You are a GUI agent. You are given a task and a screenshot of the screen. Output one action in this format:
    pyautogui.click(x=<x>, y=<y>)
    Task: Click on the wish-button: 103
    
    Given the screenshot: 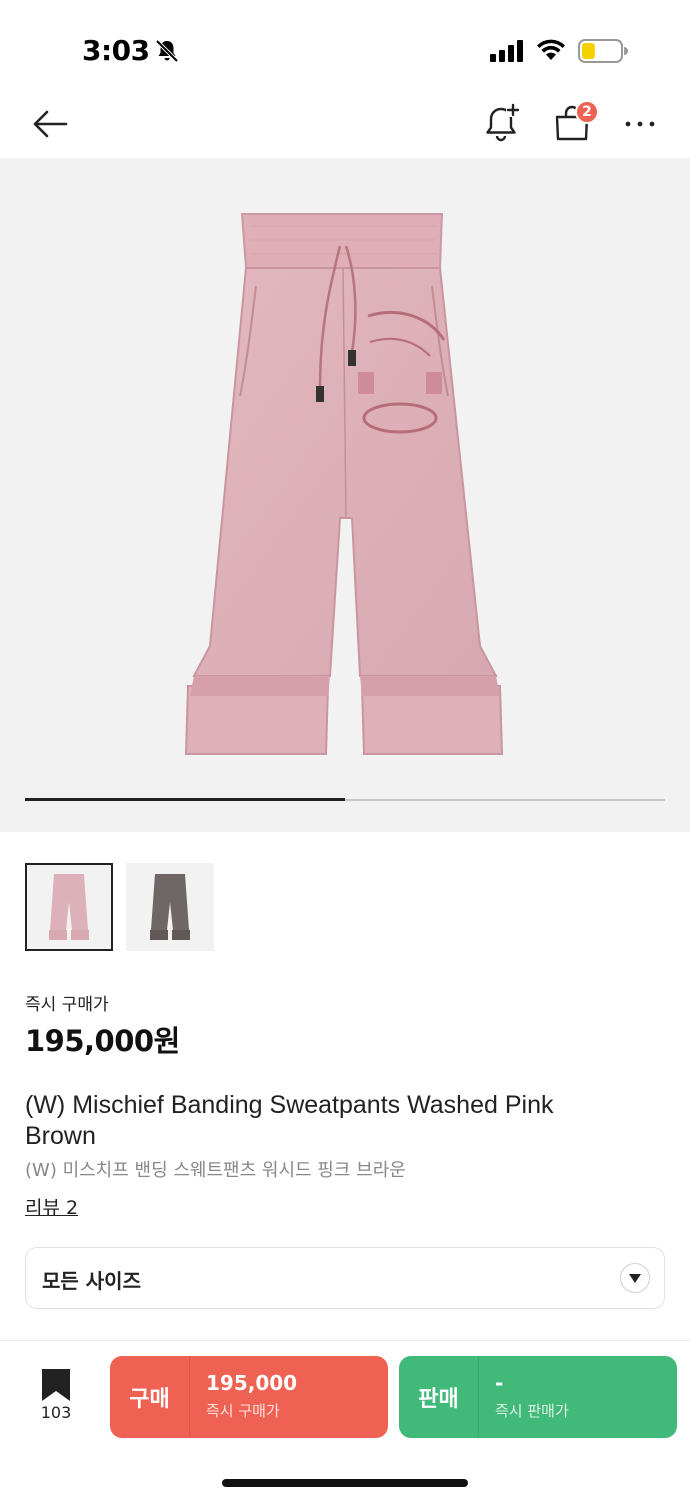 What is the action you would take?
    pyautogui.click(x=56, y=1399)
    